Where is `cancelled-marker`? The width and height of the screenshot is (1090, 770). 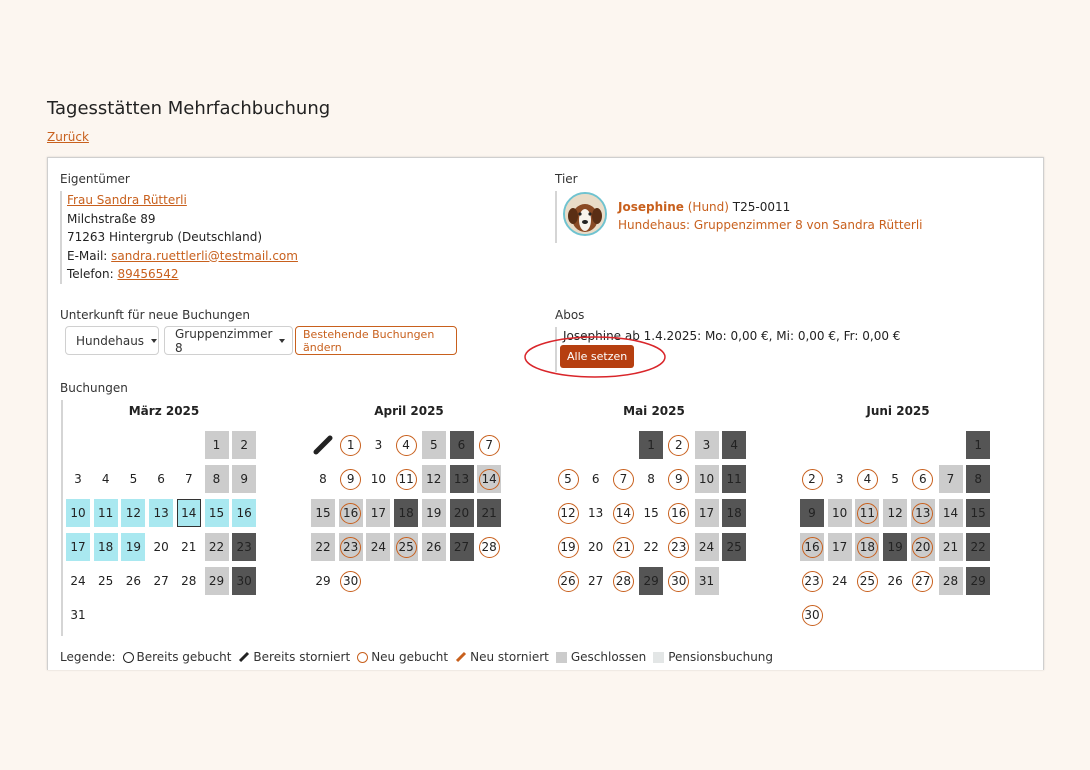
cancelled-marker is located at coordinates (323, 445).